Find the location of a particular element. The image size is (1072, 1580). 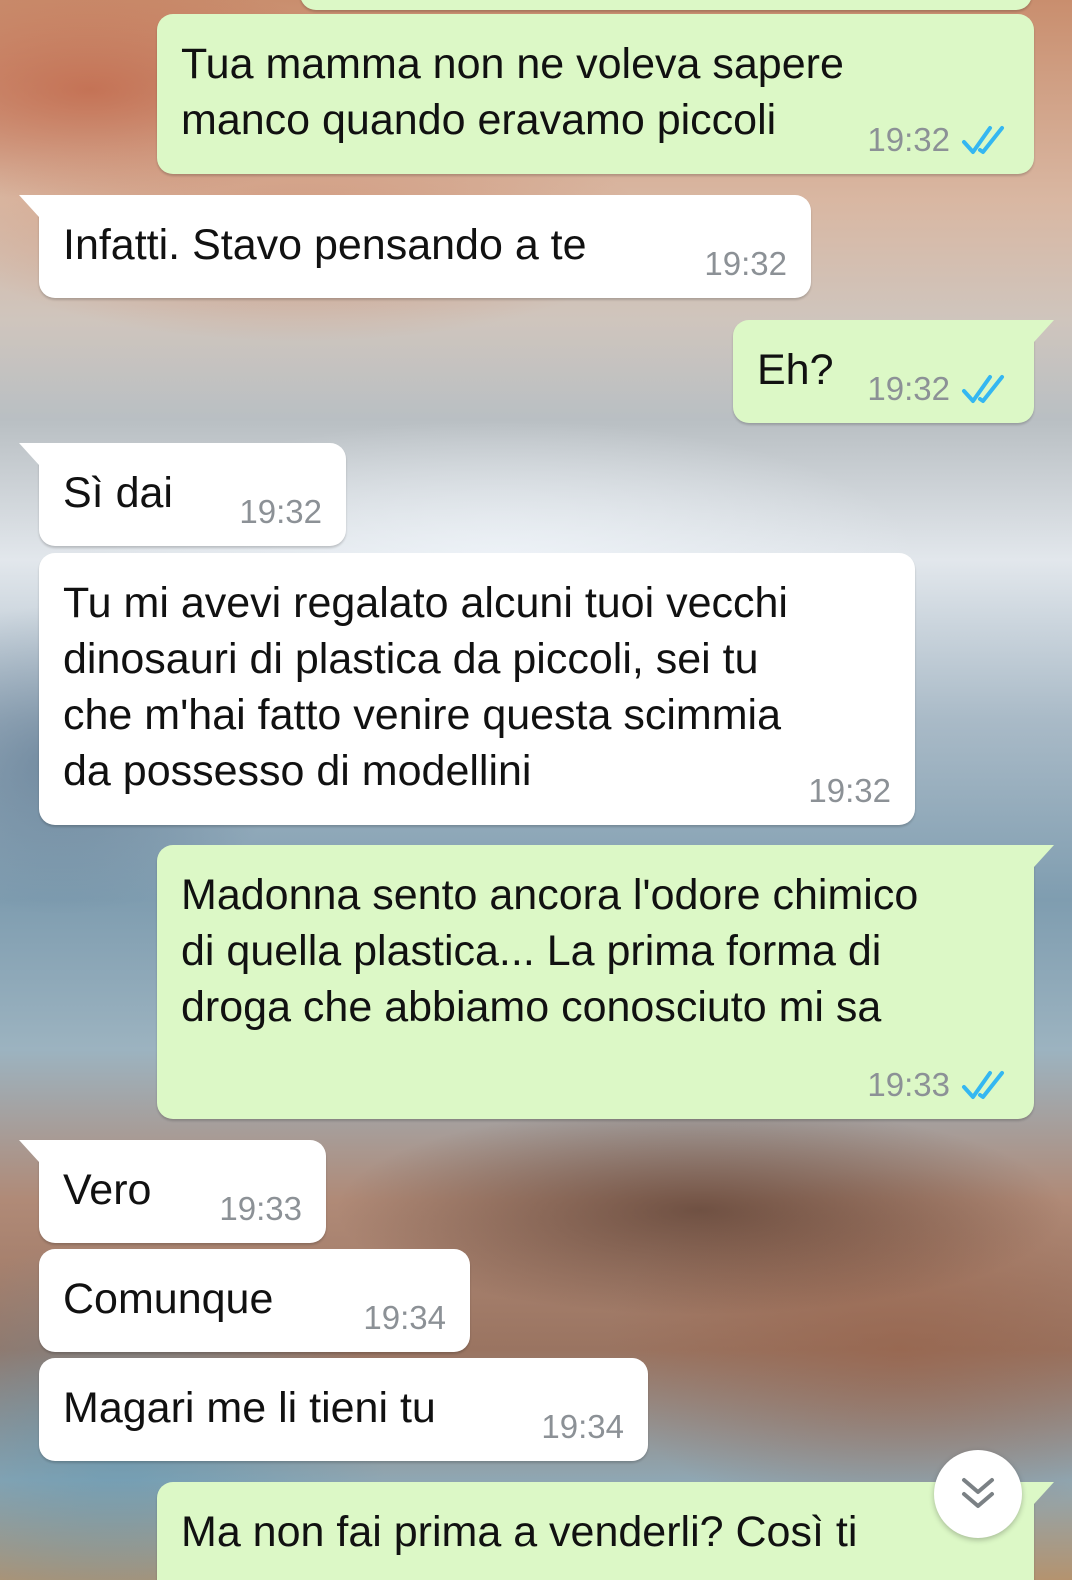

message-incoming: Magari me li tieni tu 19:34 is located at coordinates (343, 1409).